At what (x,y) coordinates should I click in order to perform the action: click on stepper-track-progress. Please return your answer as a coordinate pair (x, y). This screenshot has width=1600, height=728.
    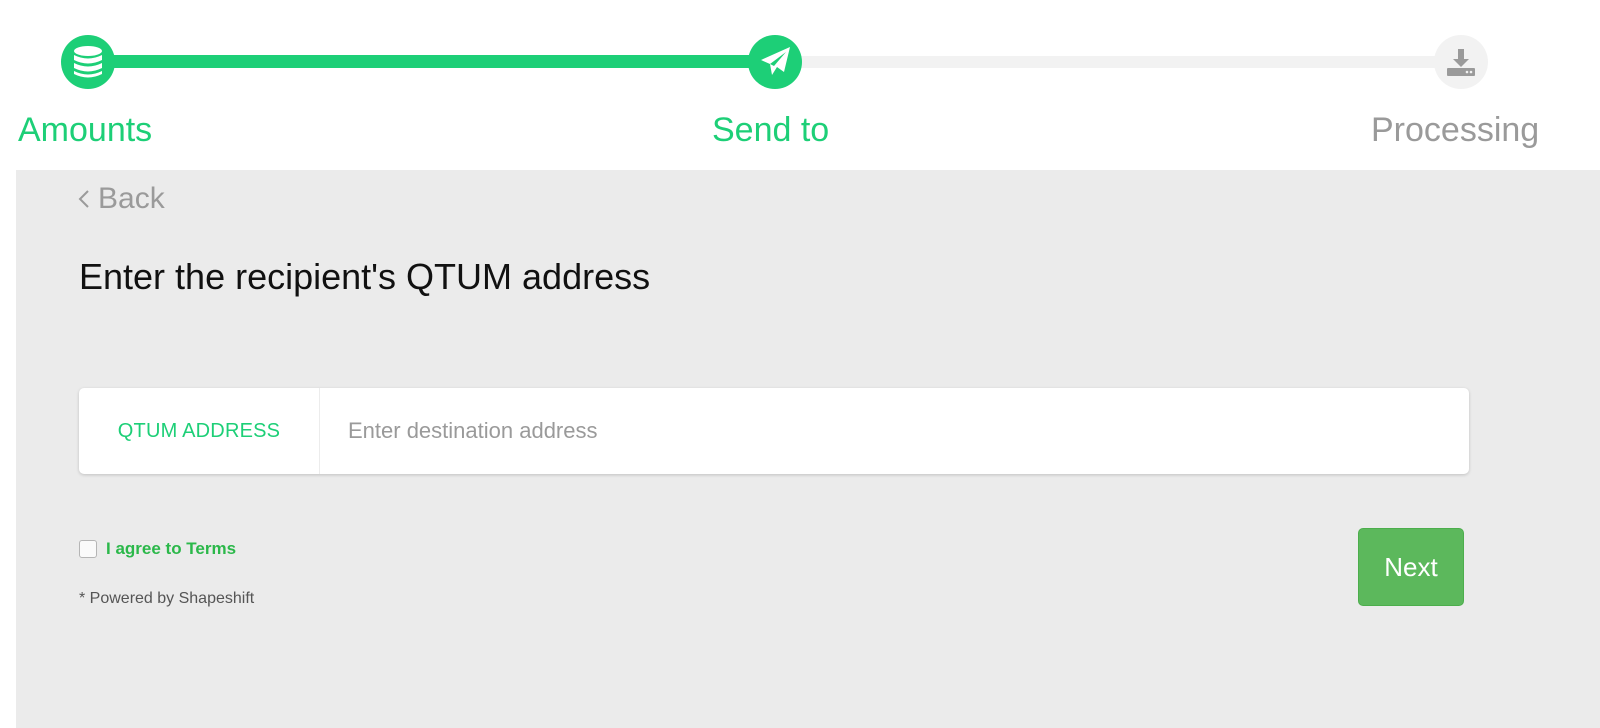
    Looking at the image, I should click on (432, 61).